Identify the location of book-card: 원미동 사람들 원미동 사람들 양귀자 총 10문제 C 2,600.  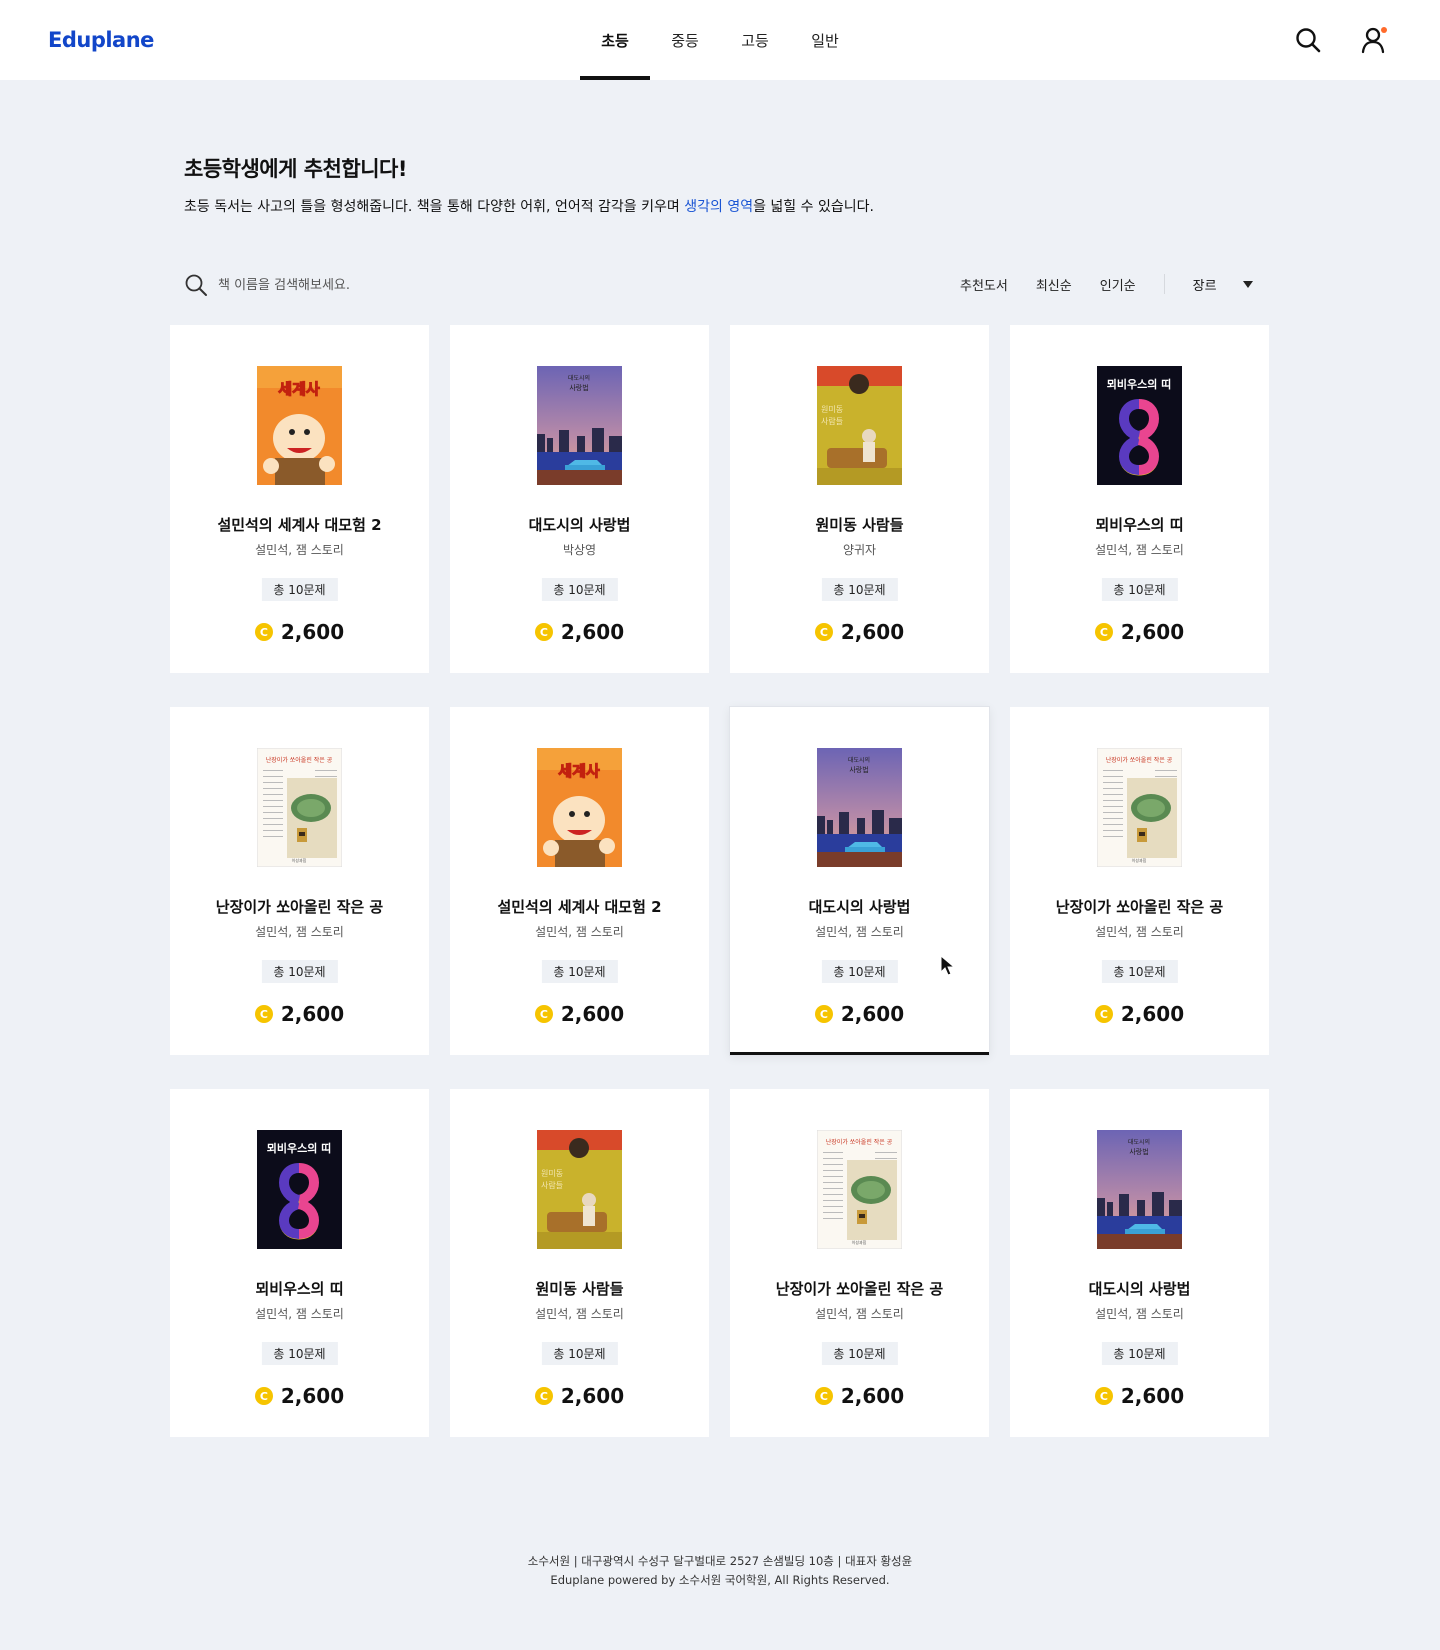
(859, 499).